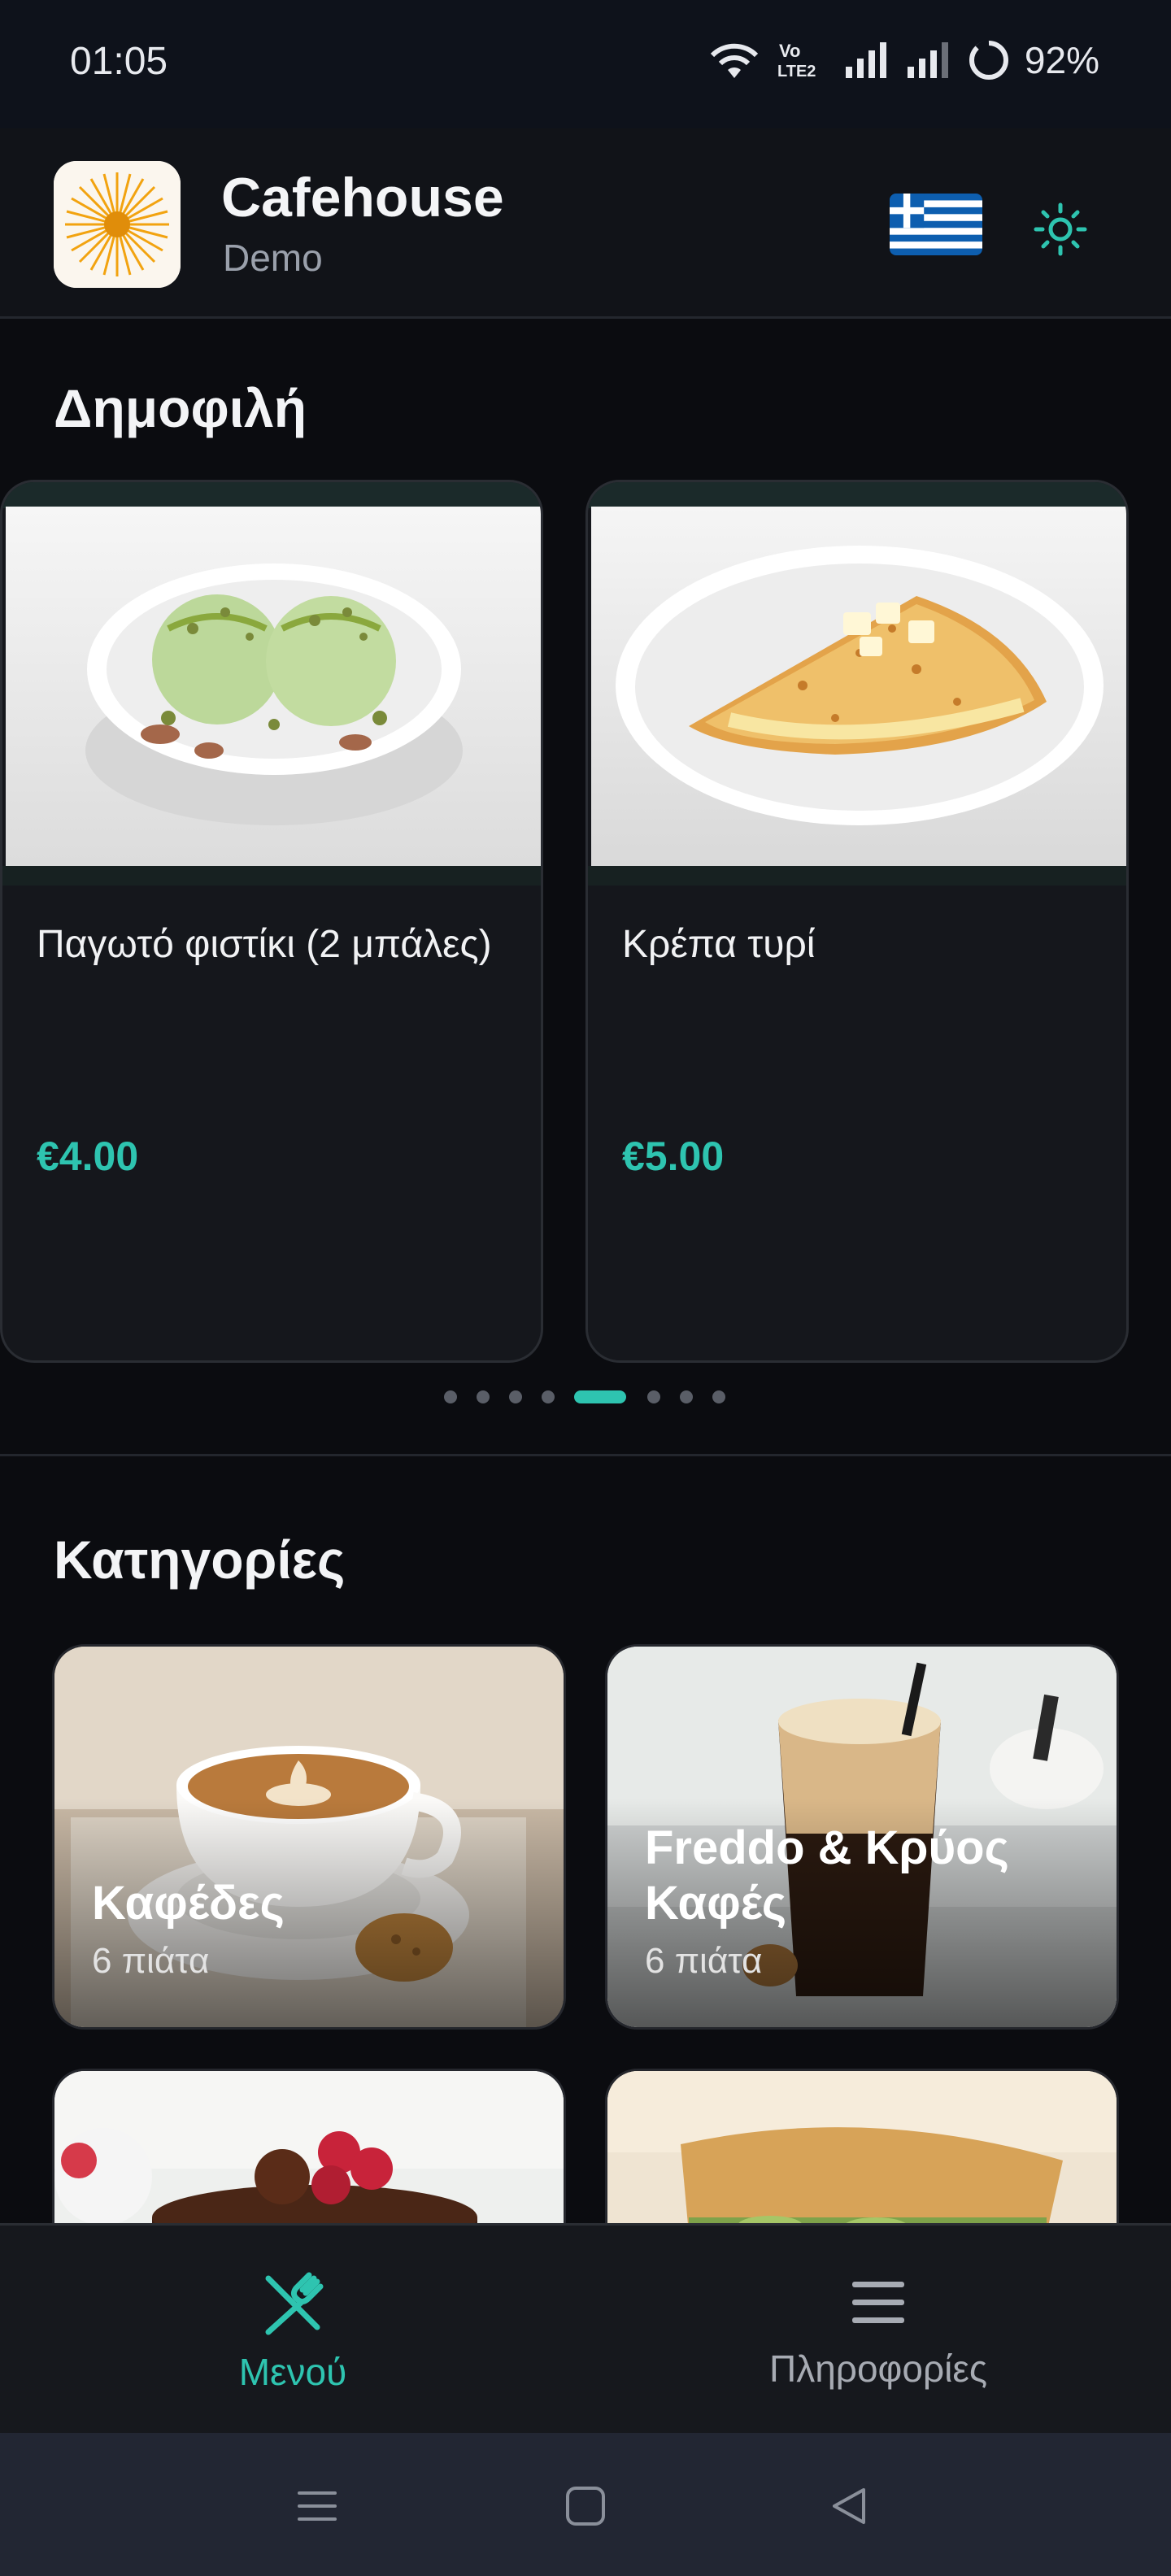 The height and width of the screenshot is (2576, 1171). I want to click on category-card-coffees: Καφέδες 6 πιάτα, so click(309, 1837).